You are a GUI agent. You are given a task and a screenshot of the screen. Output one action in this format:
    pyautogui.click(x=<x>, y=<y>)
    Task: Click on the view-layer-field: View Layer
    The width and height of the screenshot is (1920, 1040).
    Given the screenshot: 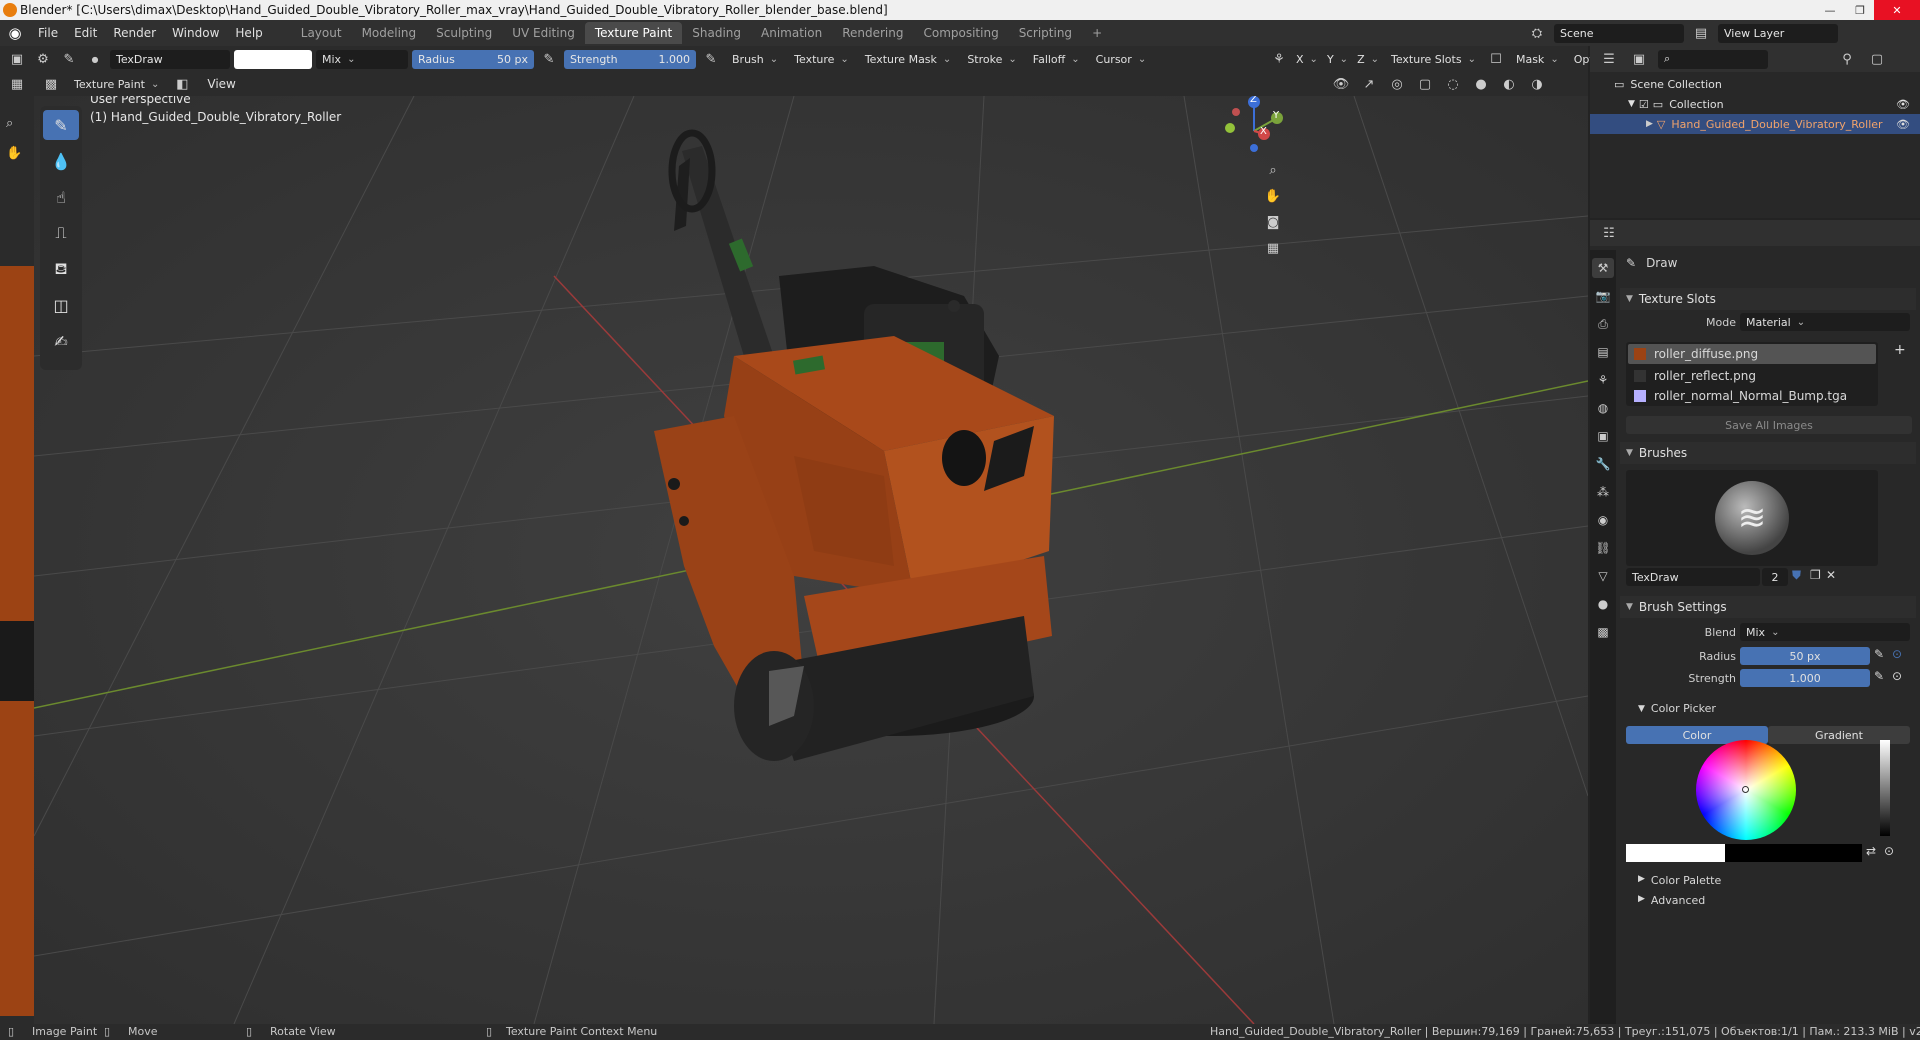 What is the action you would take?
    pyautogui.click(x=1778, y=33)
    